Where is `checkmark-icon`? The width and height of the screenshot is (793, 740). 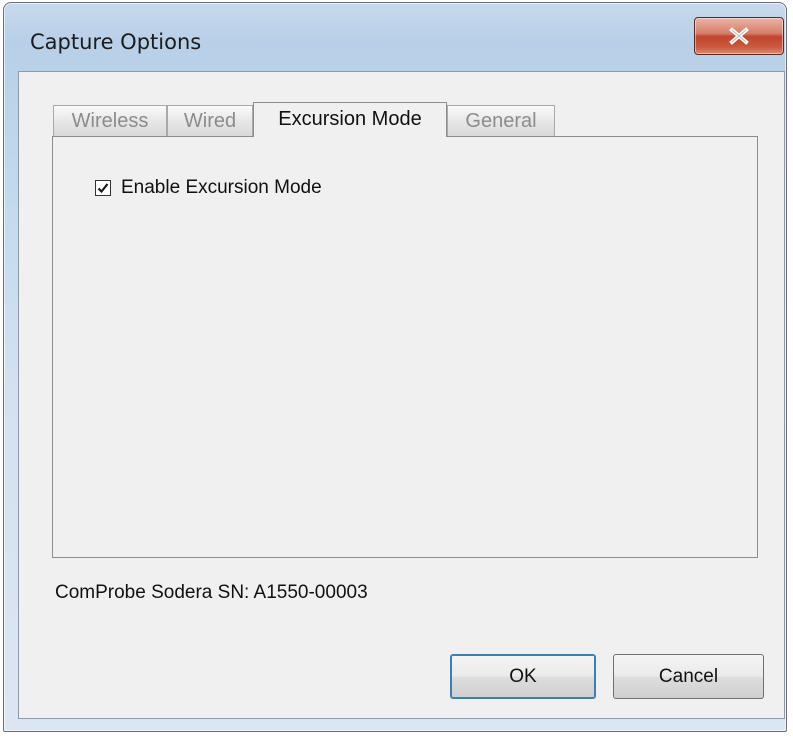
checkmark-icon is located at coordinates (103, 188).